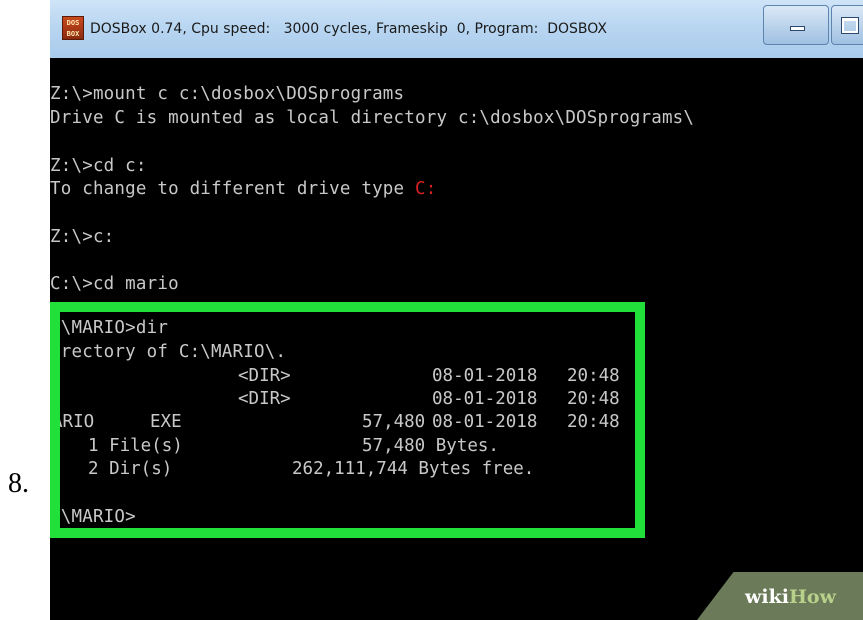  What do you see at coordinates (227, 94) in the screenshot?
I see `console-line-mount: Z:\>mount c c:\dosbox\DOSprograms` at bounding box center [227, 94].